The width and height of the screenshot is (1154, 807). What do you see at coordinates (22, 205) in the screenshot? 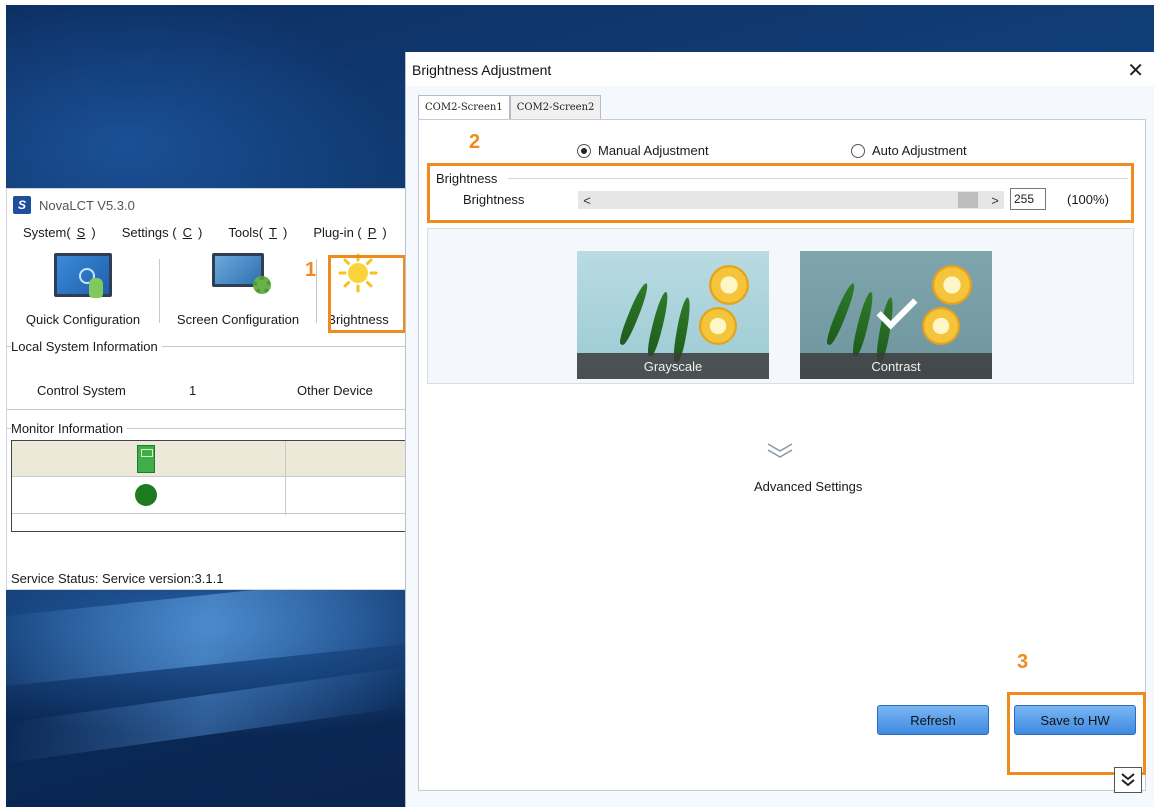
I see `novalct-logo-icon: S` at bounding box center [22, 205].